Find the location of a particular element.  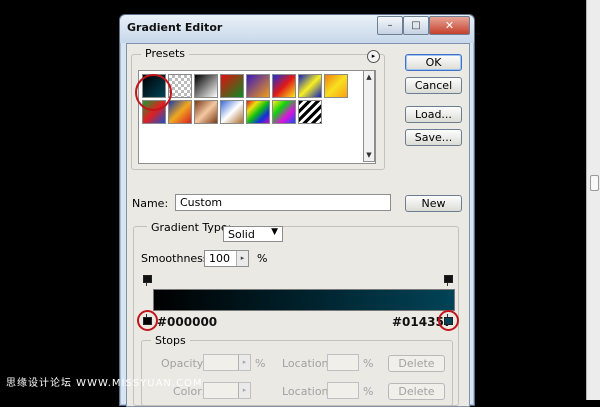

smoothness-input: 100 ▸ is located at coordinates (226, 258).